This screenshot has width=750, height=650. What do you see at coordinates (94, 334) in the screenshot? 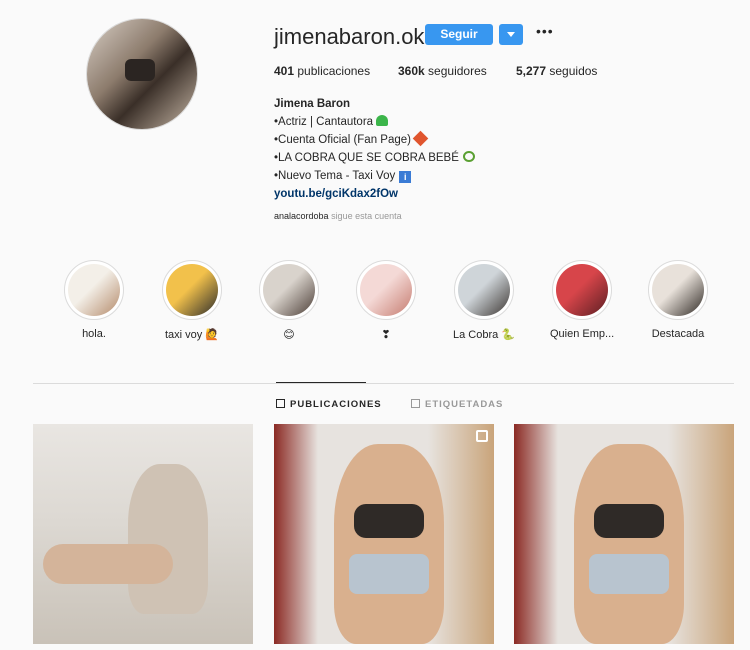
I see `highlight-label: hola.` at bounding box center [94, 334].